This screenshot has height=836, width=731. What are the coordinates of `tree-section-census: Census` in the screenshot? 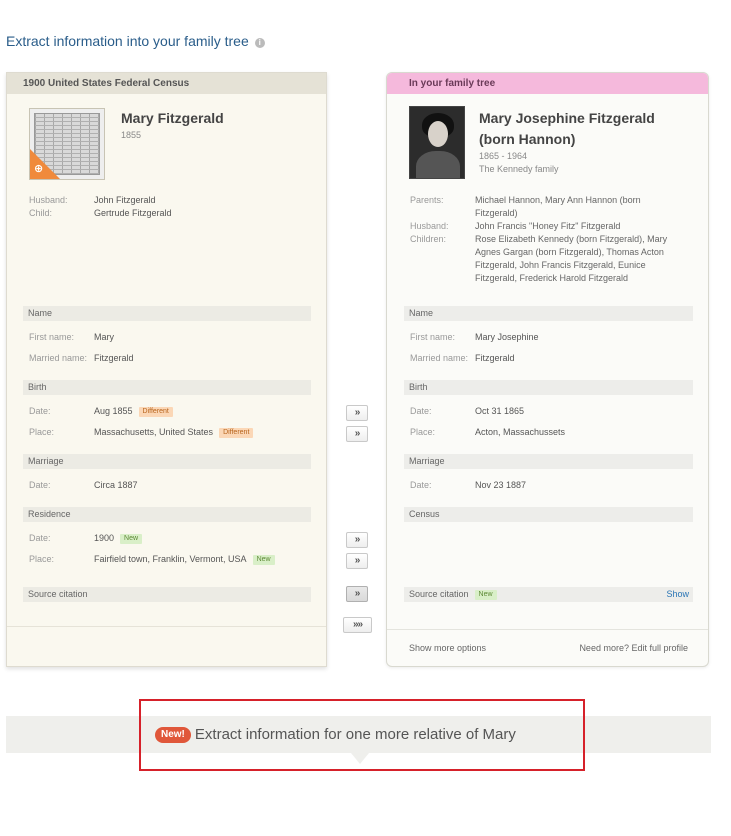 It's located at (548, 514).